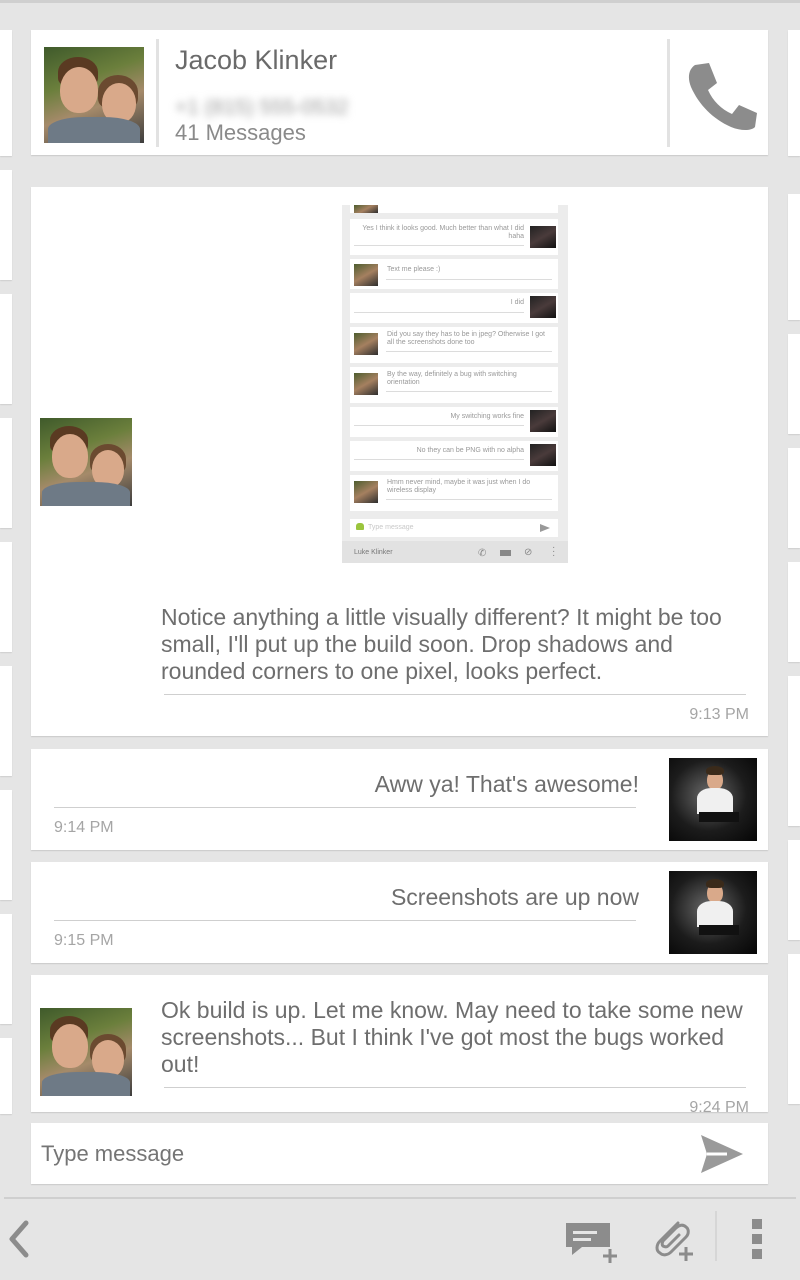 This screenshot has height=1280, width=800. I want to click on message-card-sent: Aww ya! That's awesome! 9:14 PM, so click(399, 799).